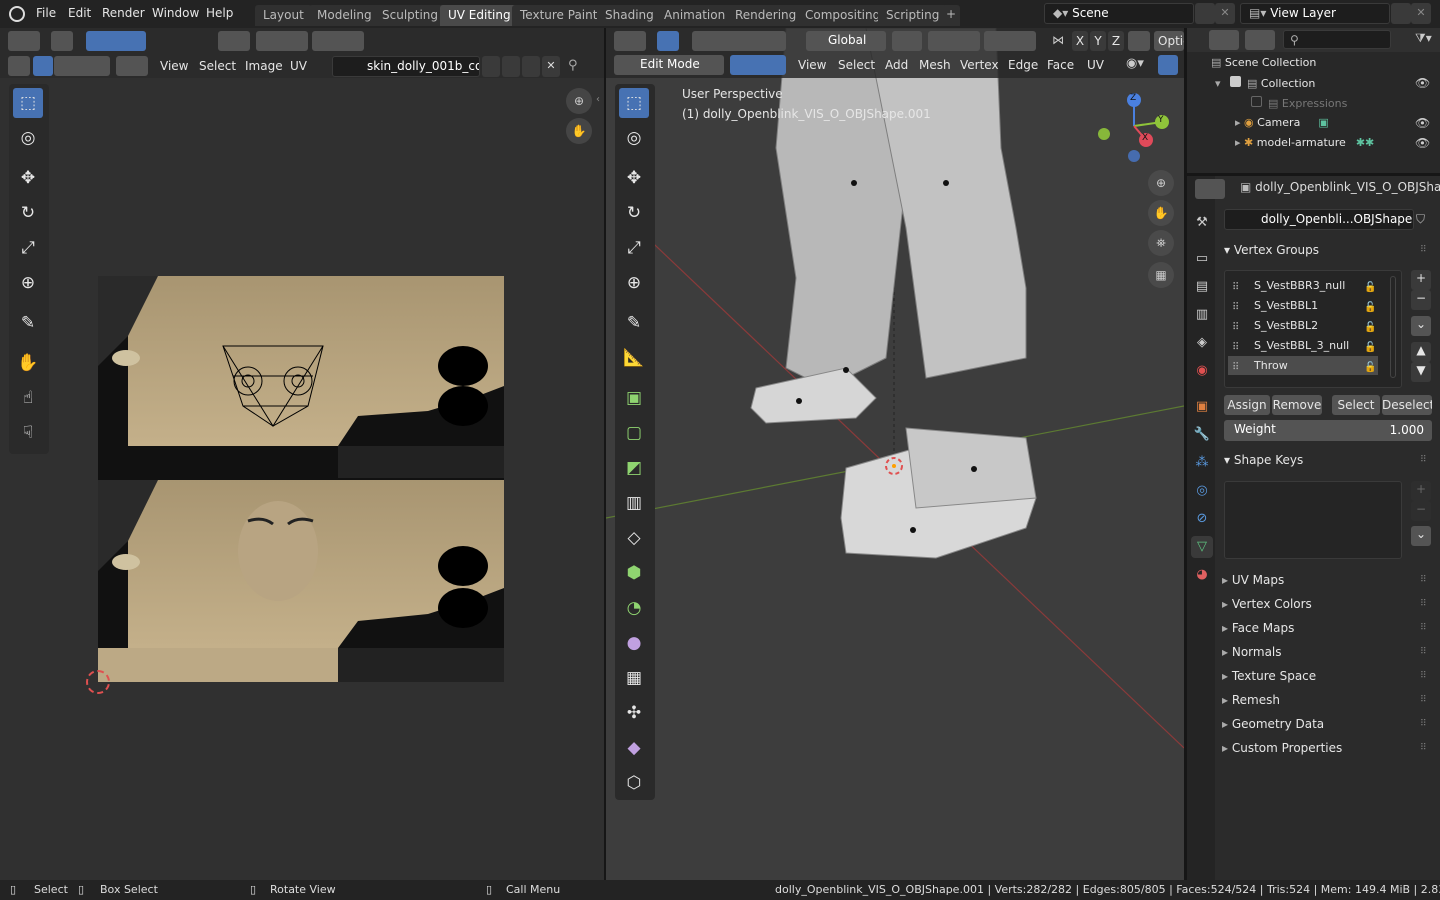  I want to click on outliner-item-armature: ▸ ✱ model-armature ✱✱, so click(1304, 146).